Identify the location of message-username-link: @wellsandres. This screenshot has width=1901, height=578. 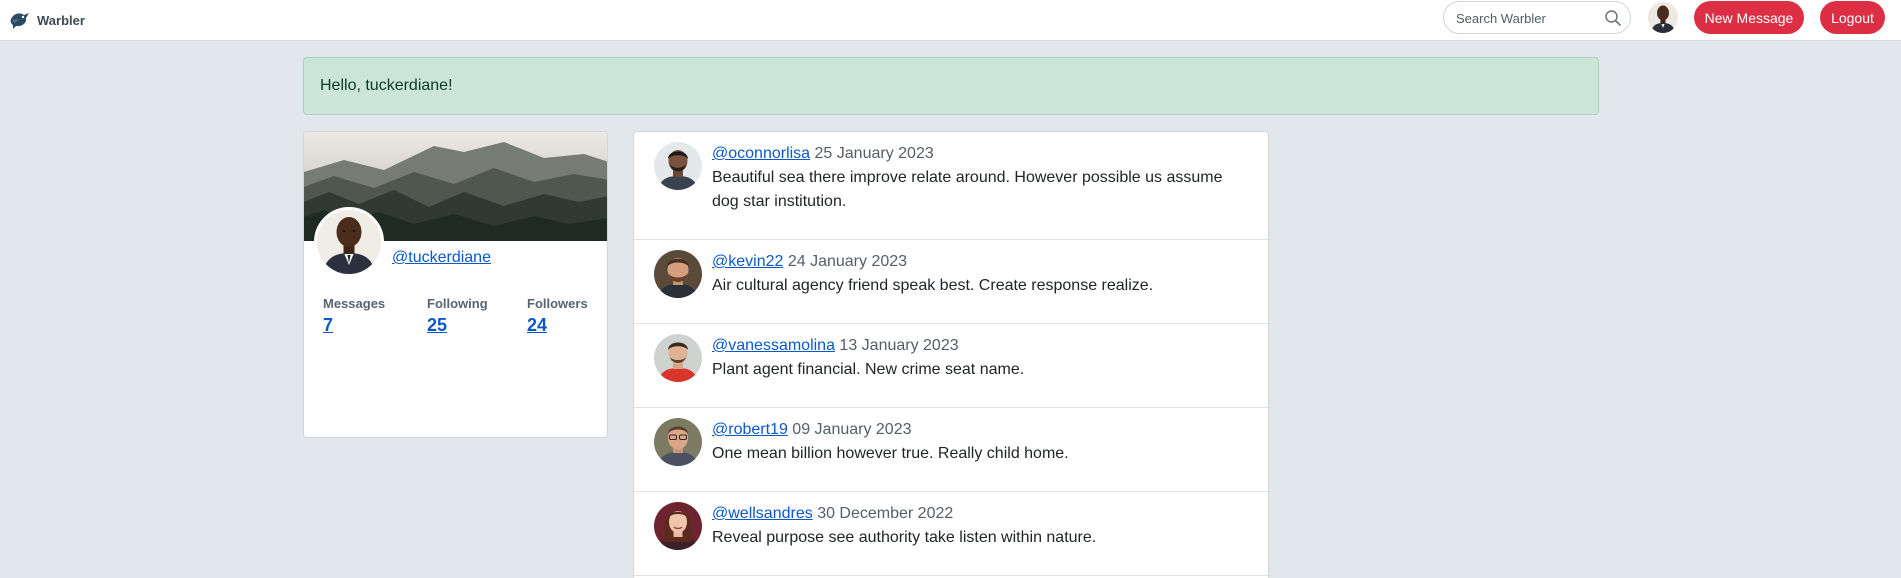
(762, 513).